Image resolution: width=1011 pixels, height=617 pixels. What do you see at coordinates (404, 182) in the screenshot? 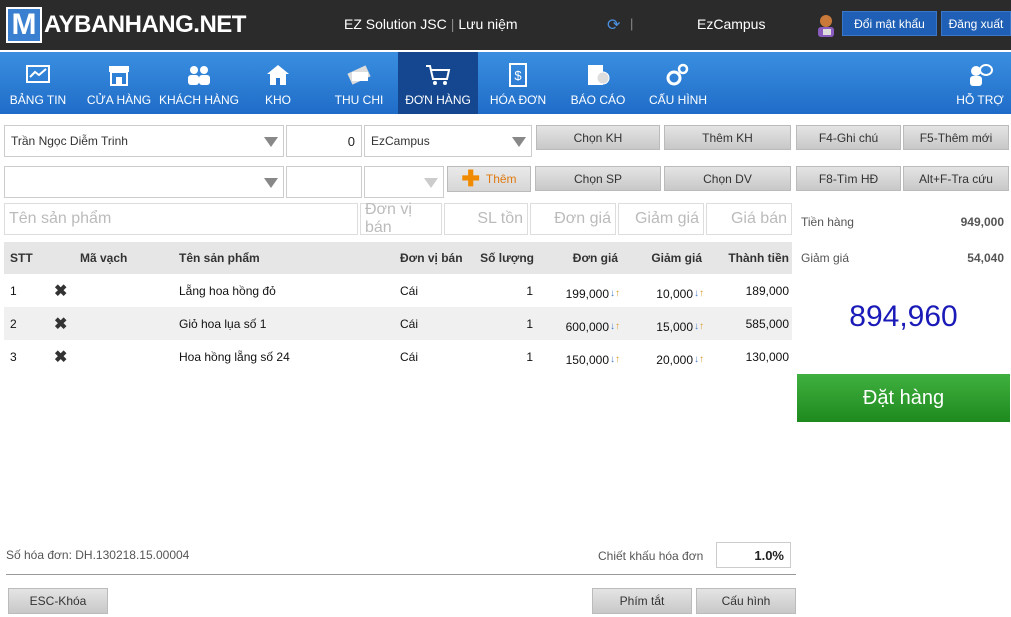
I see `unit-select` at bounding box center [404, 182].